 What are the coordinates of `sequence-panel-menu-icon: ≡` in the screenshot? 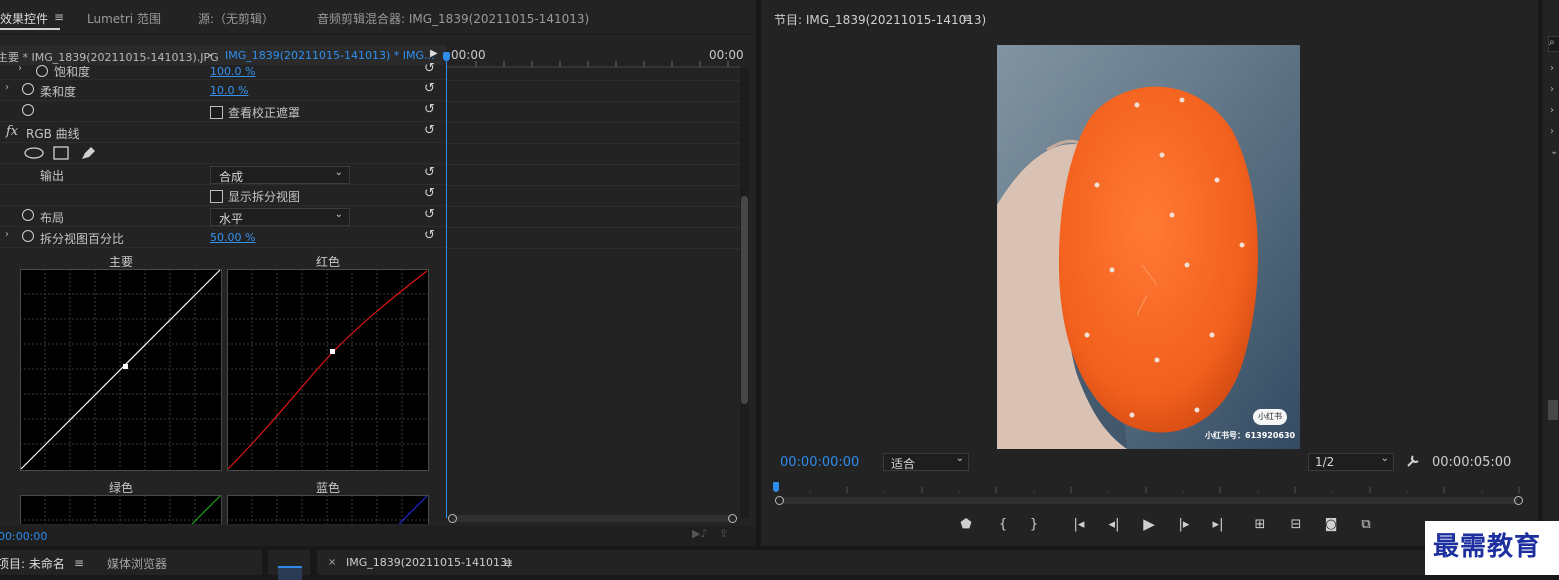 It's located at (508, 563).